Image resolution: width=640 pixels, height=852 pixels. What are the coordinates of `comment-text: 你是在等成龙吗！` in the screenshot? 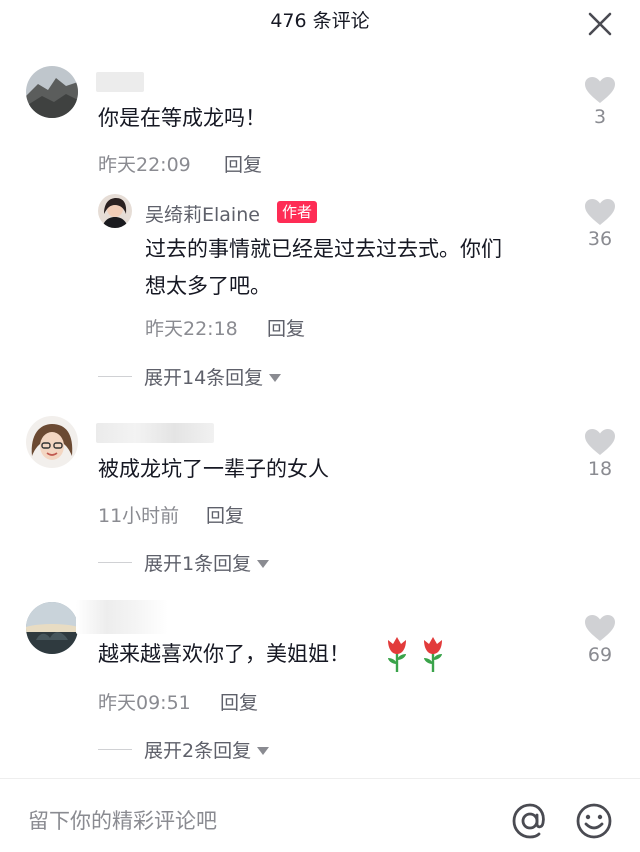 It's located at (182, 118).